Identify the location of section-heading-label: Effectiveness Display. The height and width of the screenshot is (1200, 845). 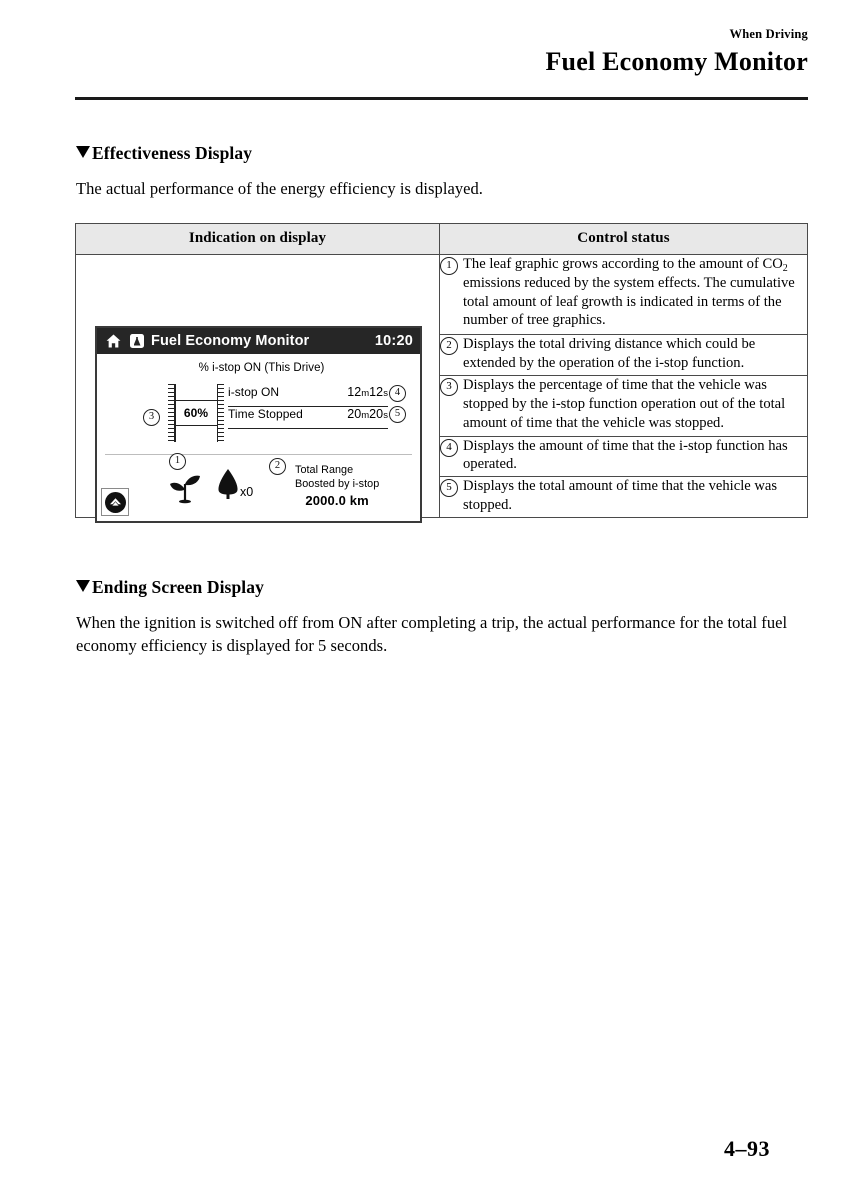
(172, 153).